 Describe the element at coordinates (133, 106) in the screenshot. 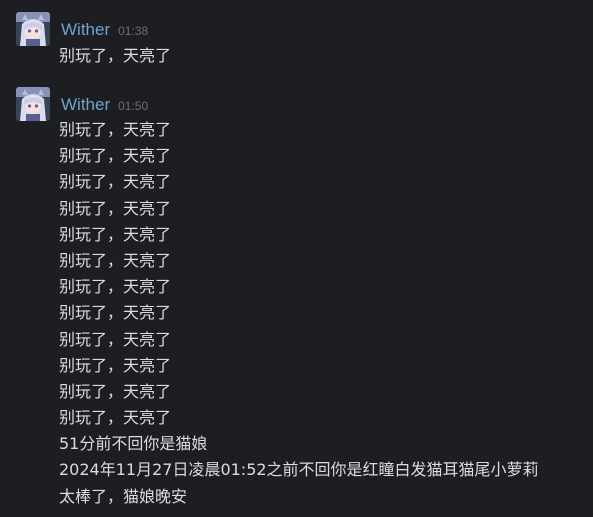

I see `timestamp: 01:50` at that location.